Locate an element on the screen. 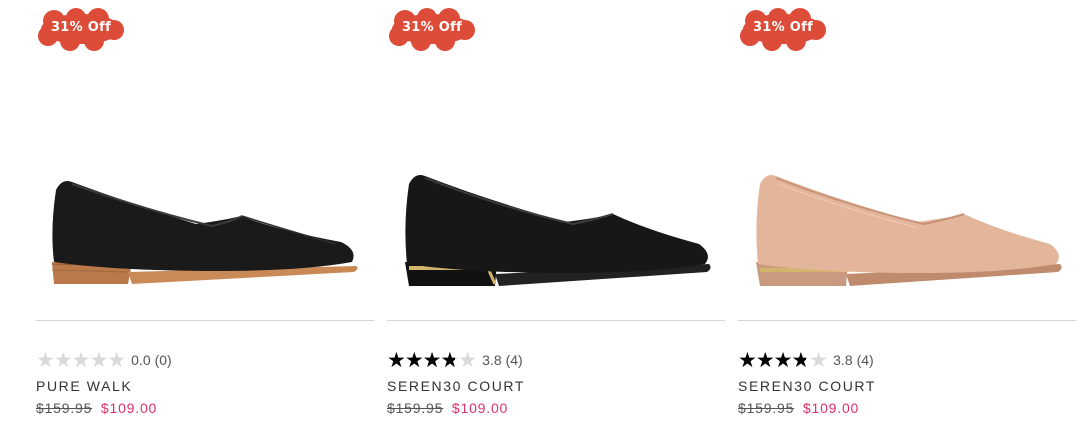 Image resolution: width=1080 pixels, height=444 pixels. rating-value: 0.0 is located at coordinates (141, 360).